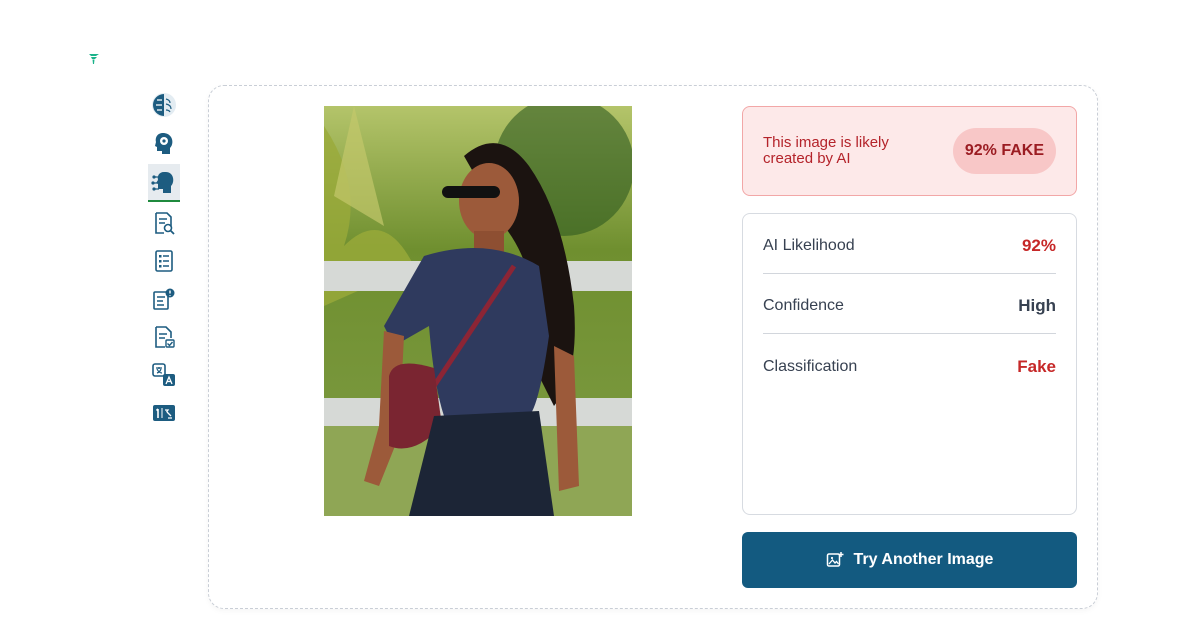  I want to click on sidebar-item-document-alert, so click(164, 299).